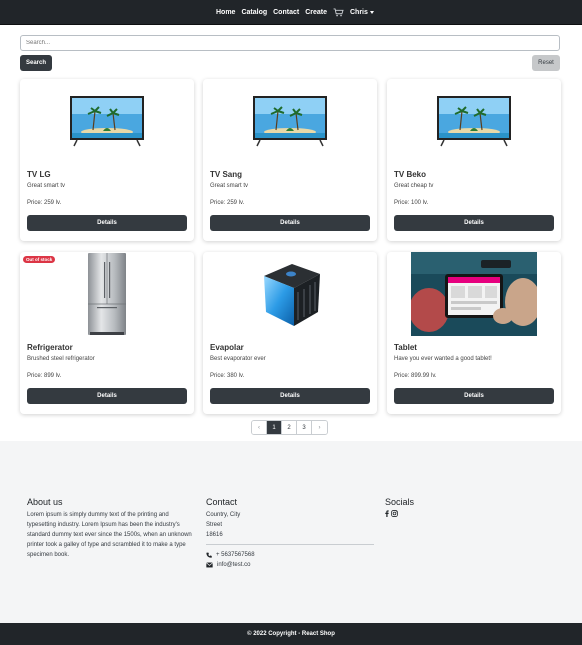  I want to click on product-price: Price: 380 lv., so click(227, 376).